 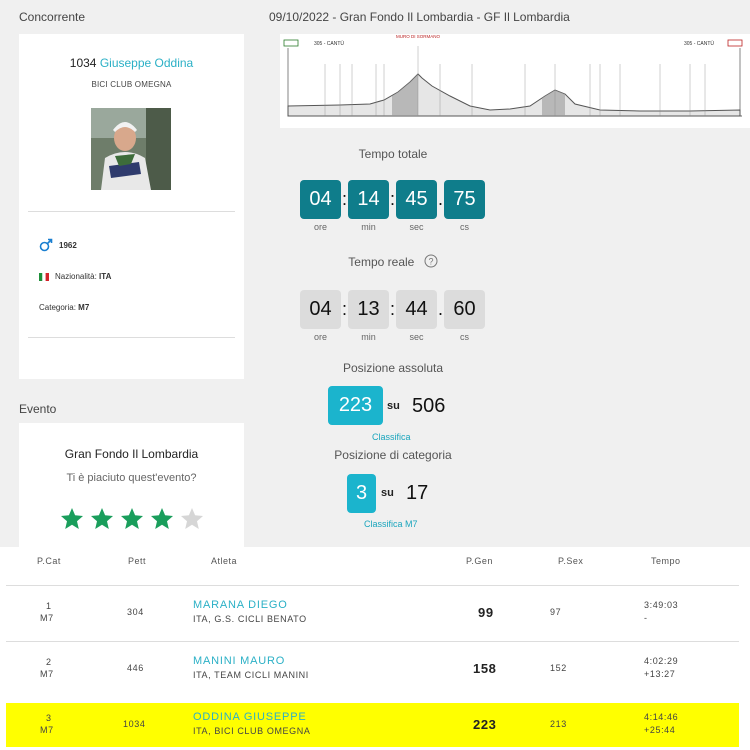 What do you see at coordinates (666, 561) in the screenshot?
I see `col-header-time: Tempo` at bounding box center [666, 561].